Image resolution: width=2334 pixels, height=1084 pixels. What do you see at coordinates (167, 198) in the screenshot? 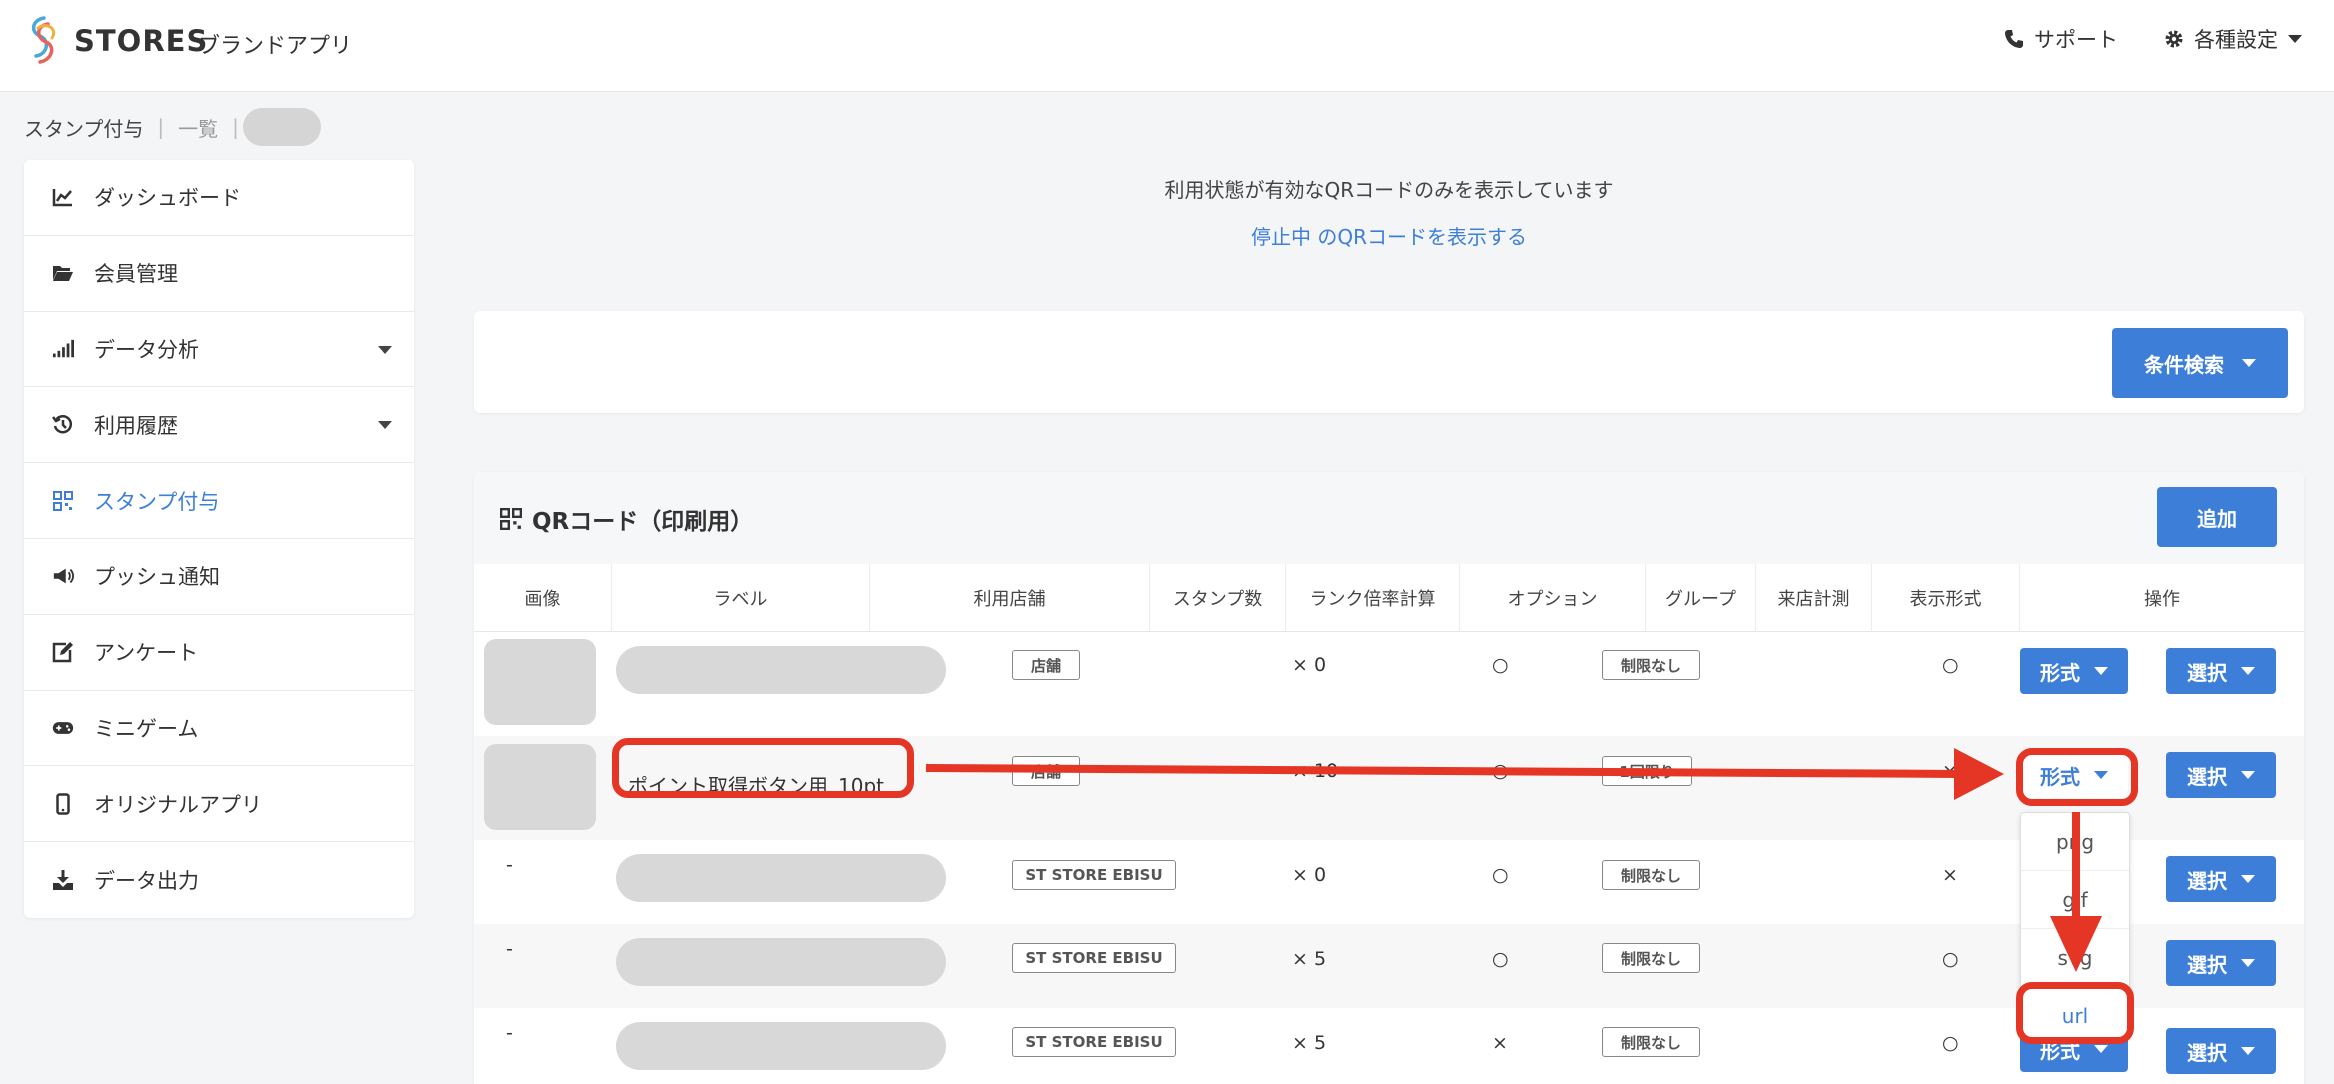
I see `sidebar-item-label: ダッシュボード` at bounding box center [167, 198].